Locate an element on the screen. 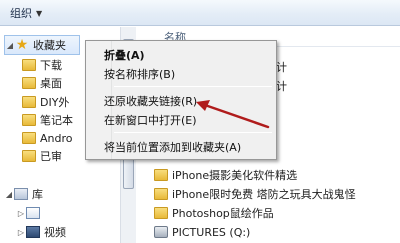 This screenshot has width=400, height=243. nav-item-label: 已审 is located at coordinates (51, 156).